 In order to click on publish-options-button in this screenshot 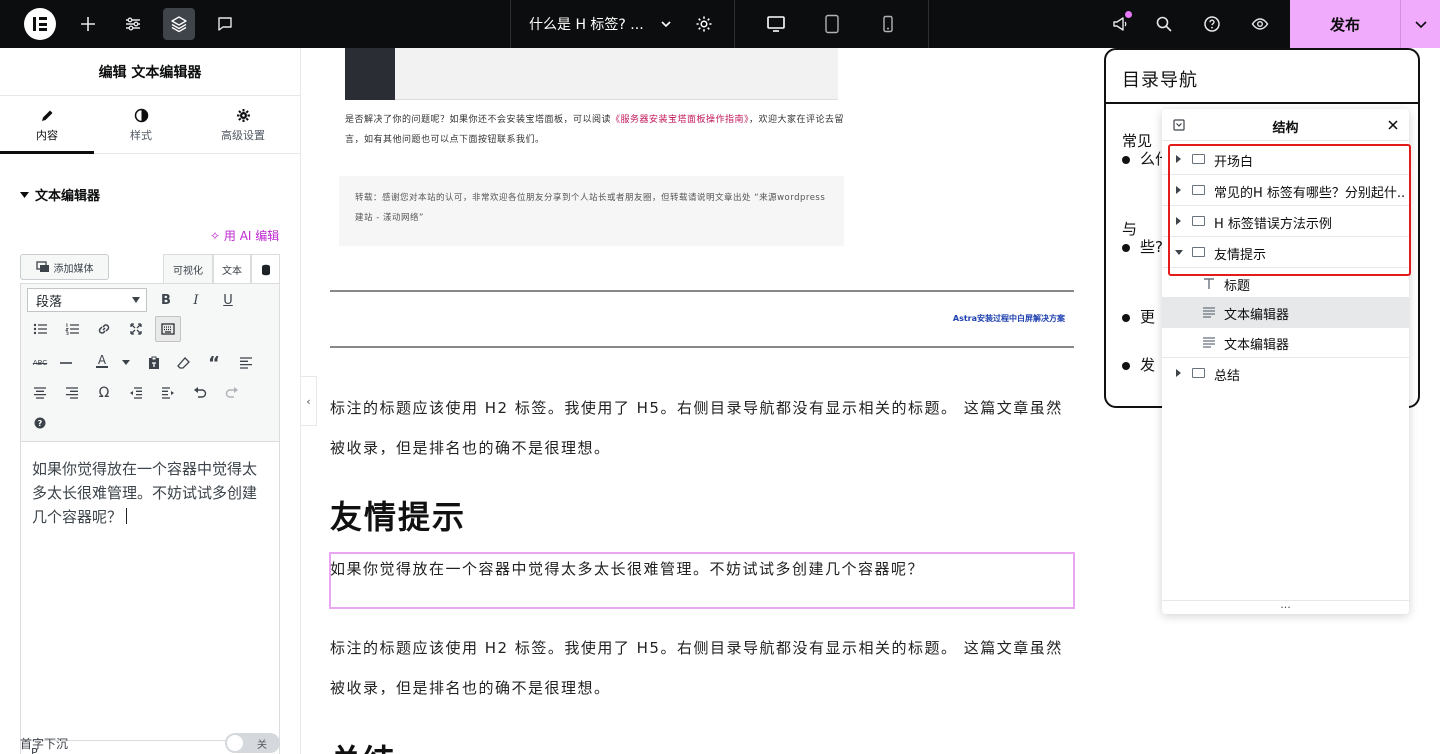, I will do `click(1420, 24)`.